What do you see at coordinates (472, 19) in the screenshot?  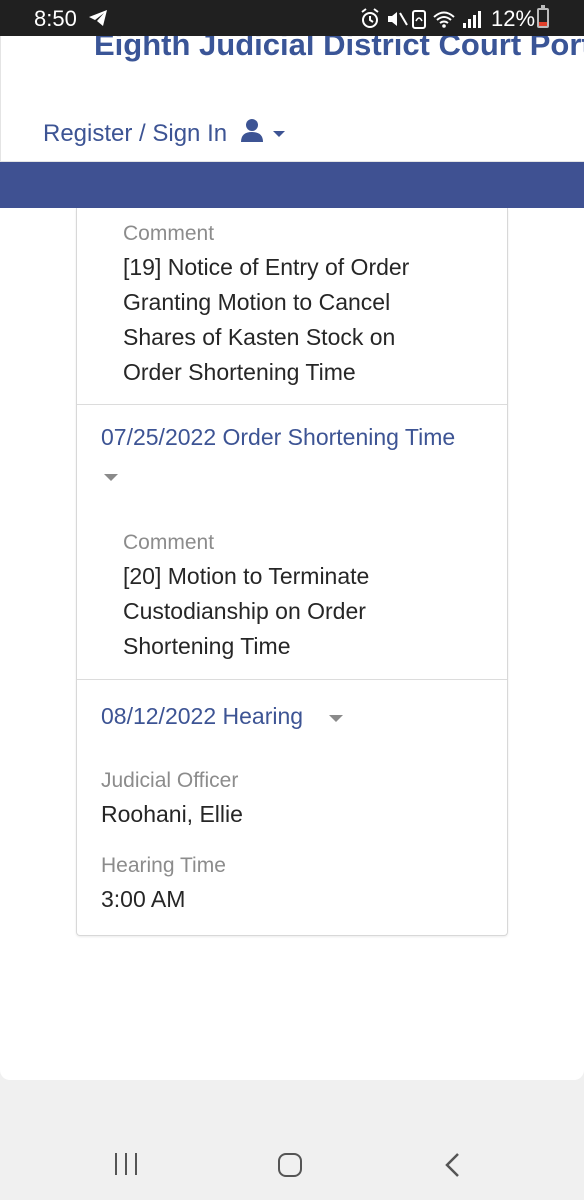 I see `signal-icon` at bounding box center [472, 19].